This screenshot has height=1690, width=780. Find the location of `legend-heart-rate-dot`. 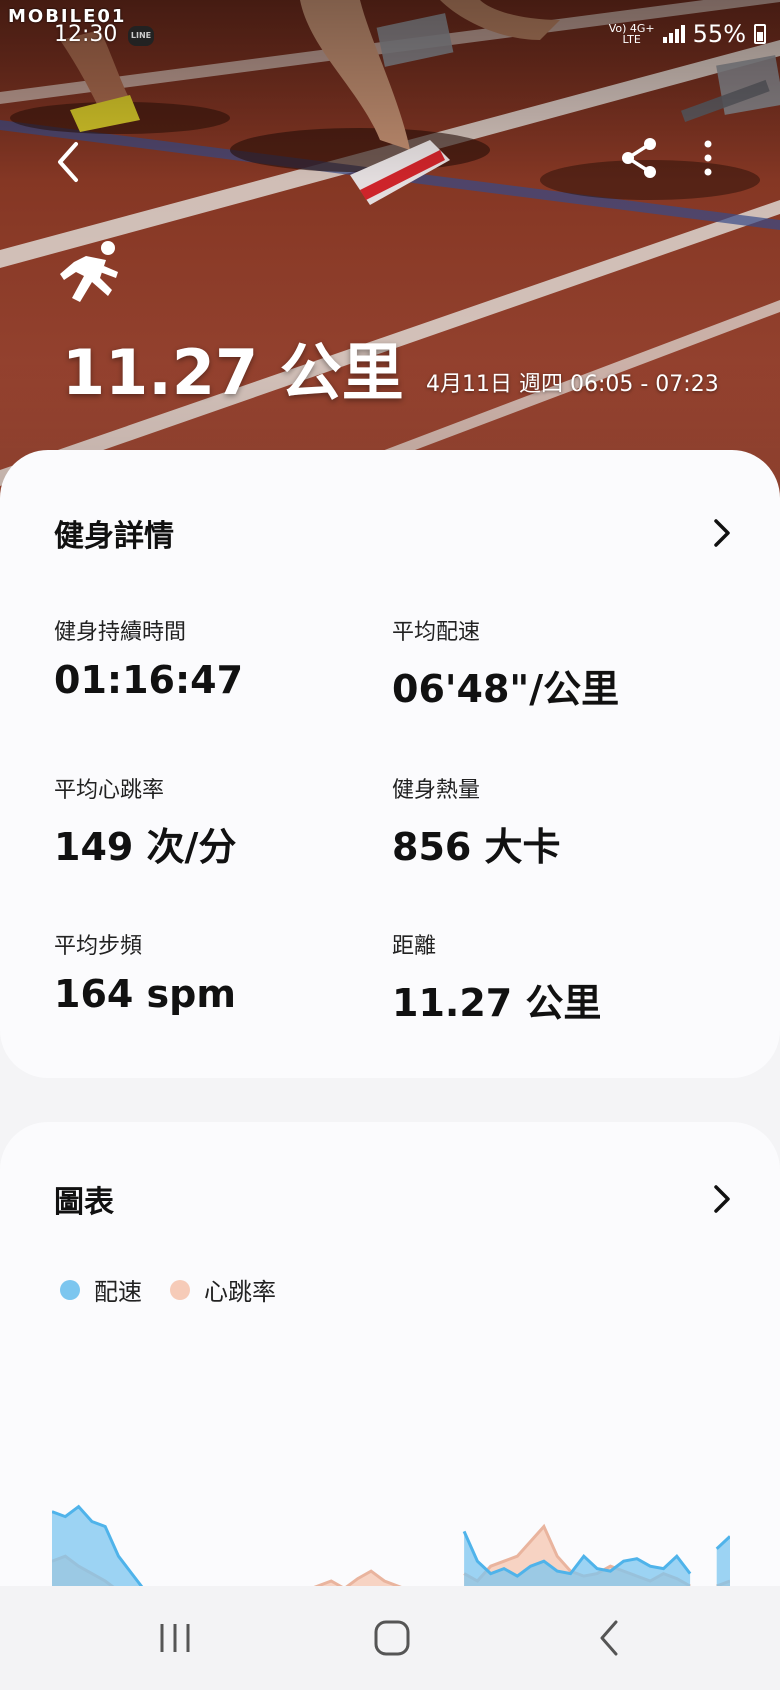

legend-heart-rate-dot is located at coordinates (180, 1289).